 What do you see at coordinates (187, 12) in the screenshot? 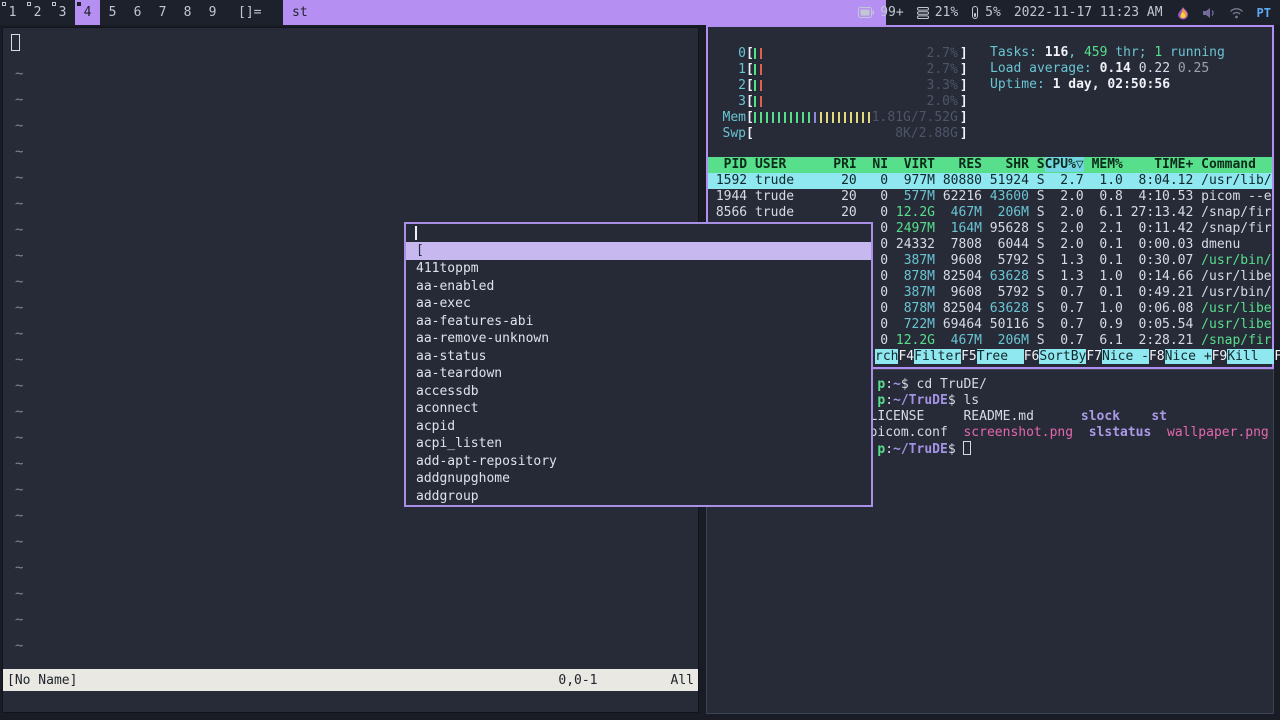
I see `workspace-tag-8: 8` at bounding box center [187, 12].